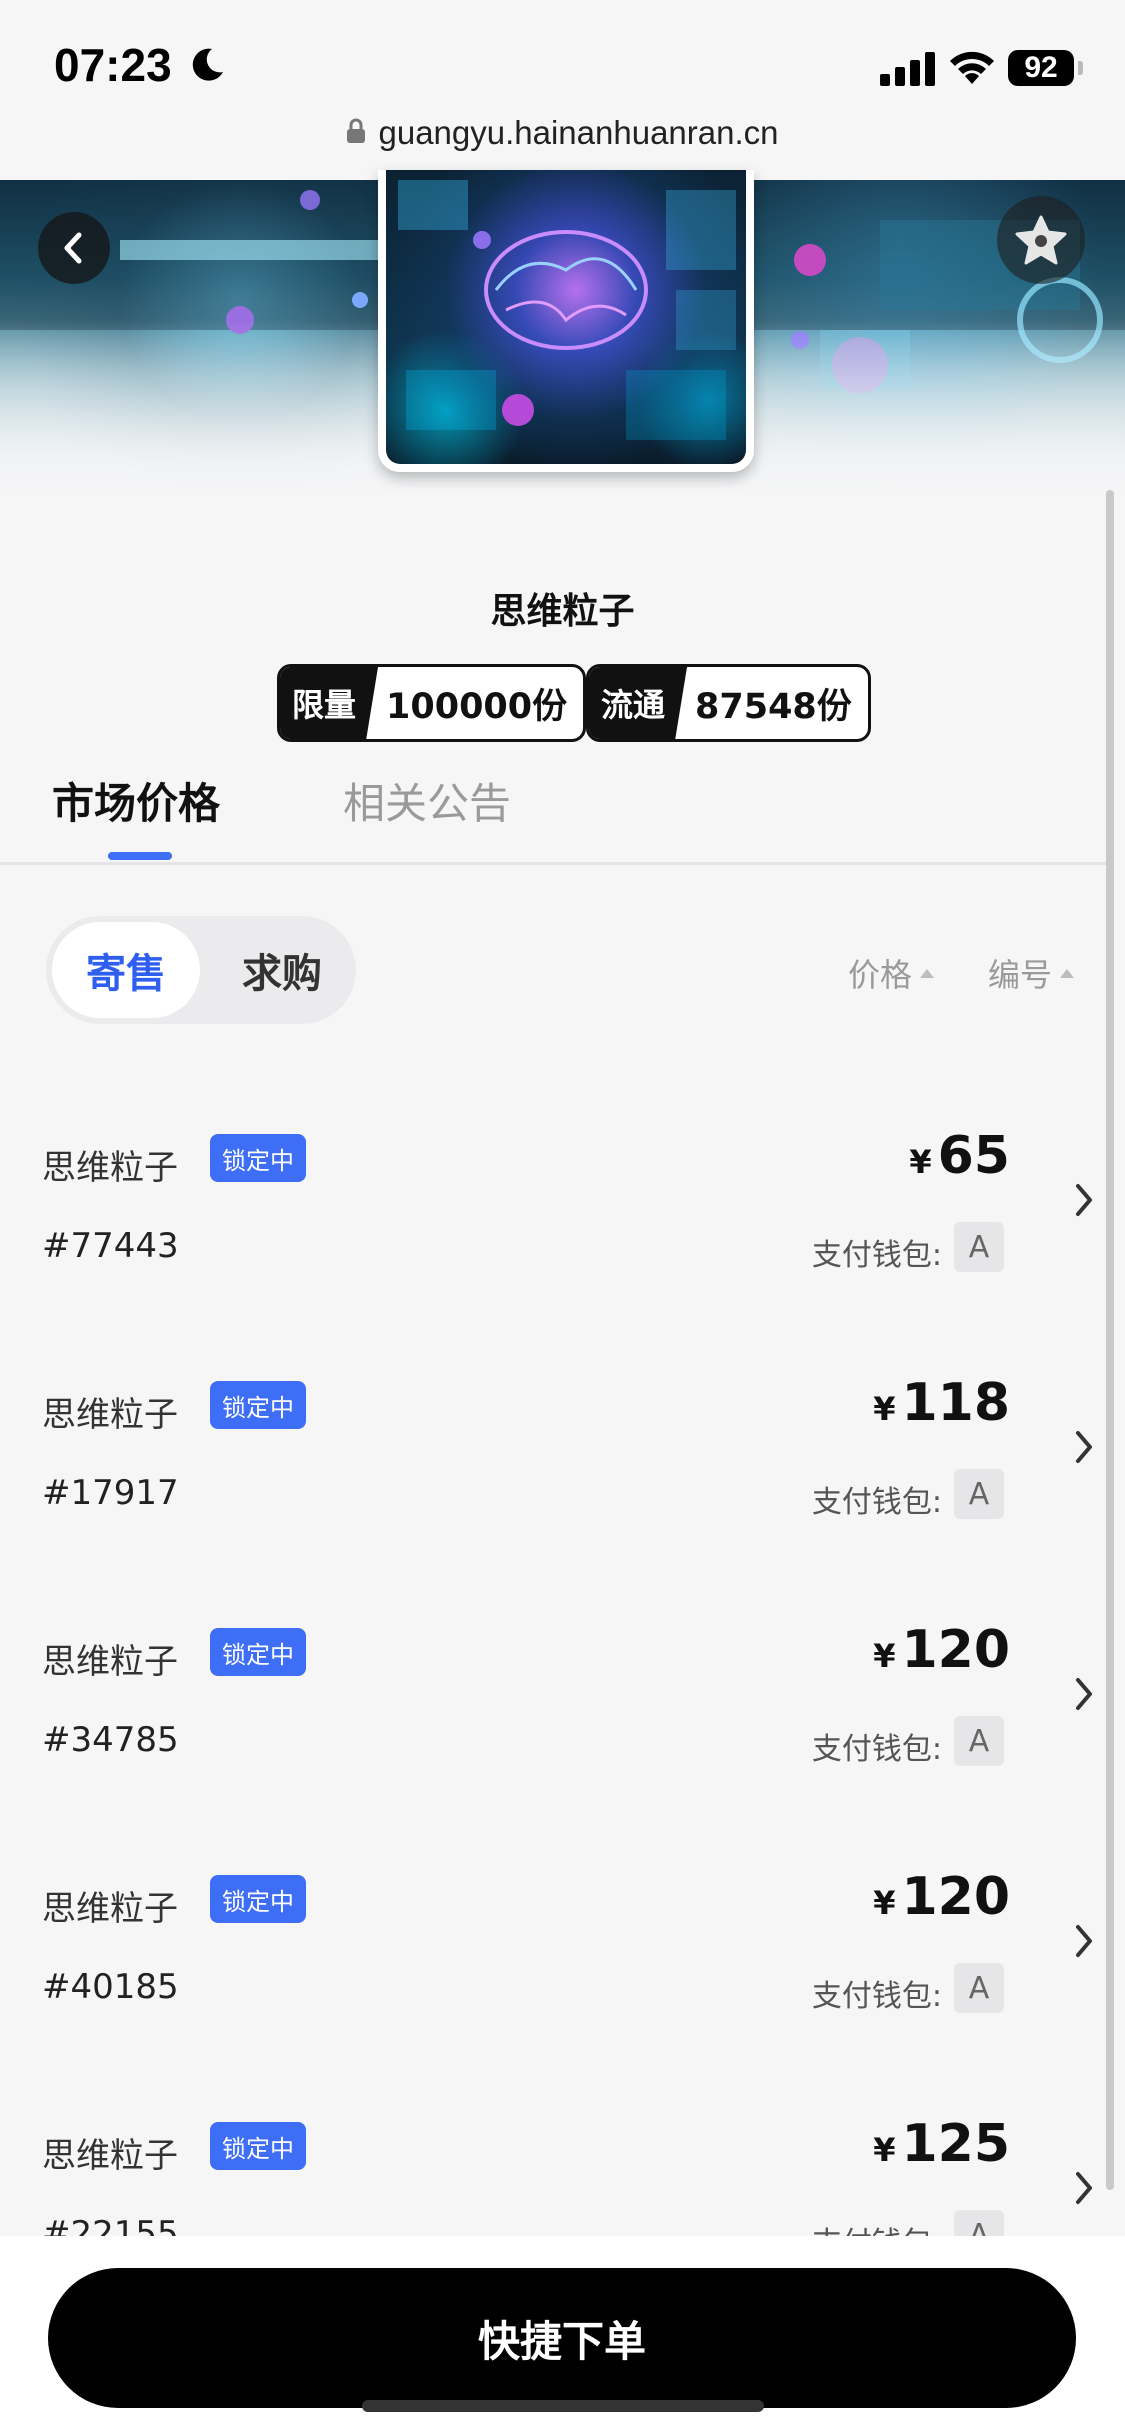  I want to click on battery-indicator: 92, so click(1041, 68).